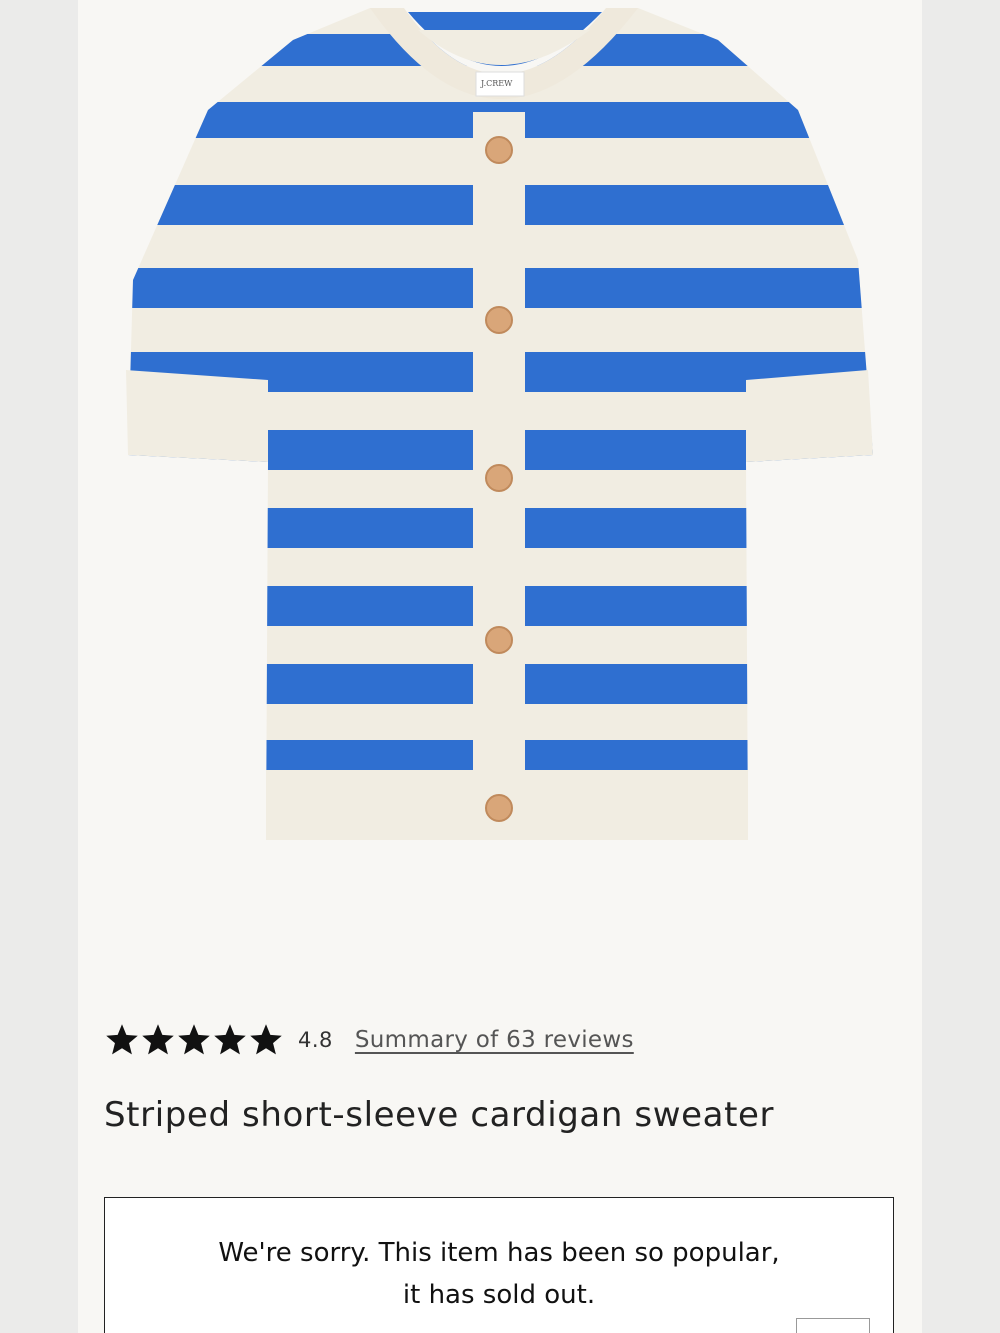 The image size is (1000, 1333). I want to click on rating-row: 4.8 Summary of 63 reviews, so click(369, 1040).